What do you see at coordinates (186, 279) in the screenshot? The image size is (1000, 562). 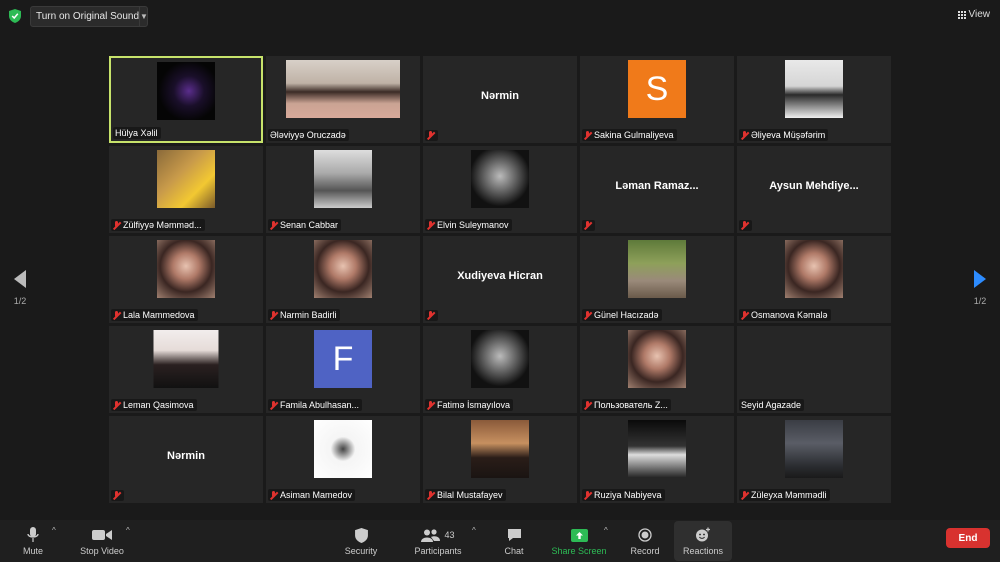 I see `participant-tile: Lala Mammedova` at bounding box center [186, 279].